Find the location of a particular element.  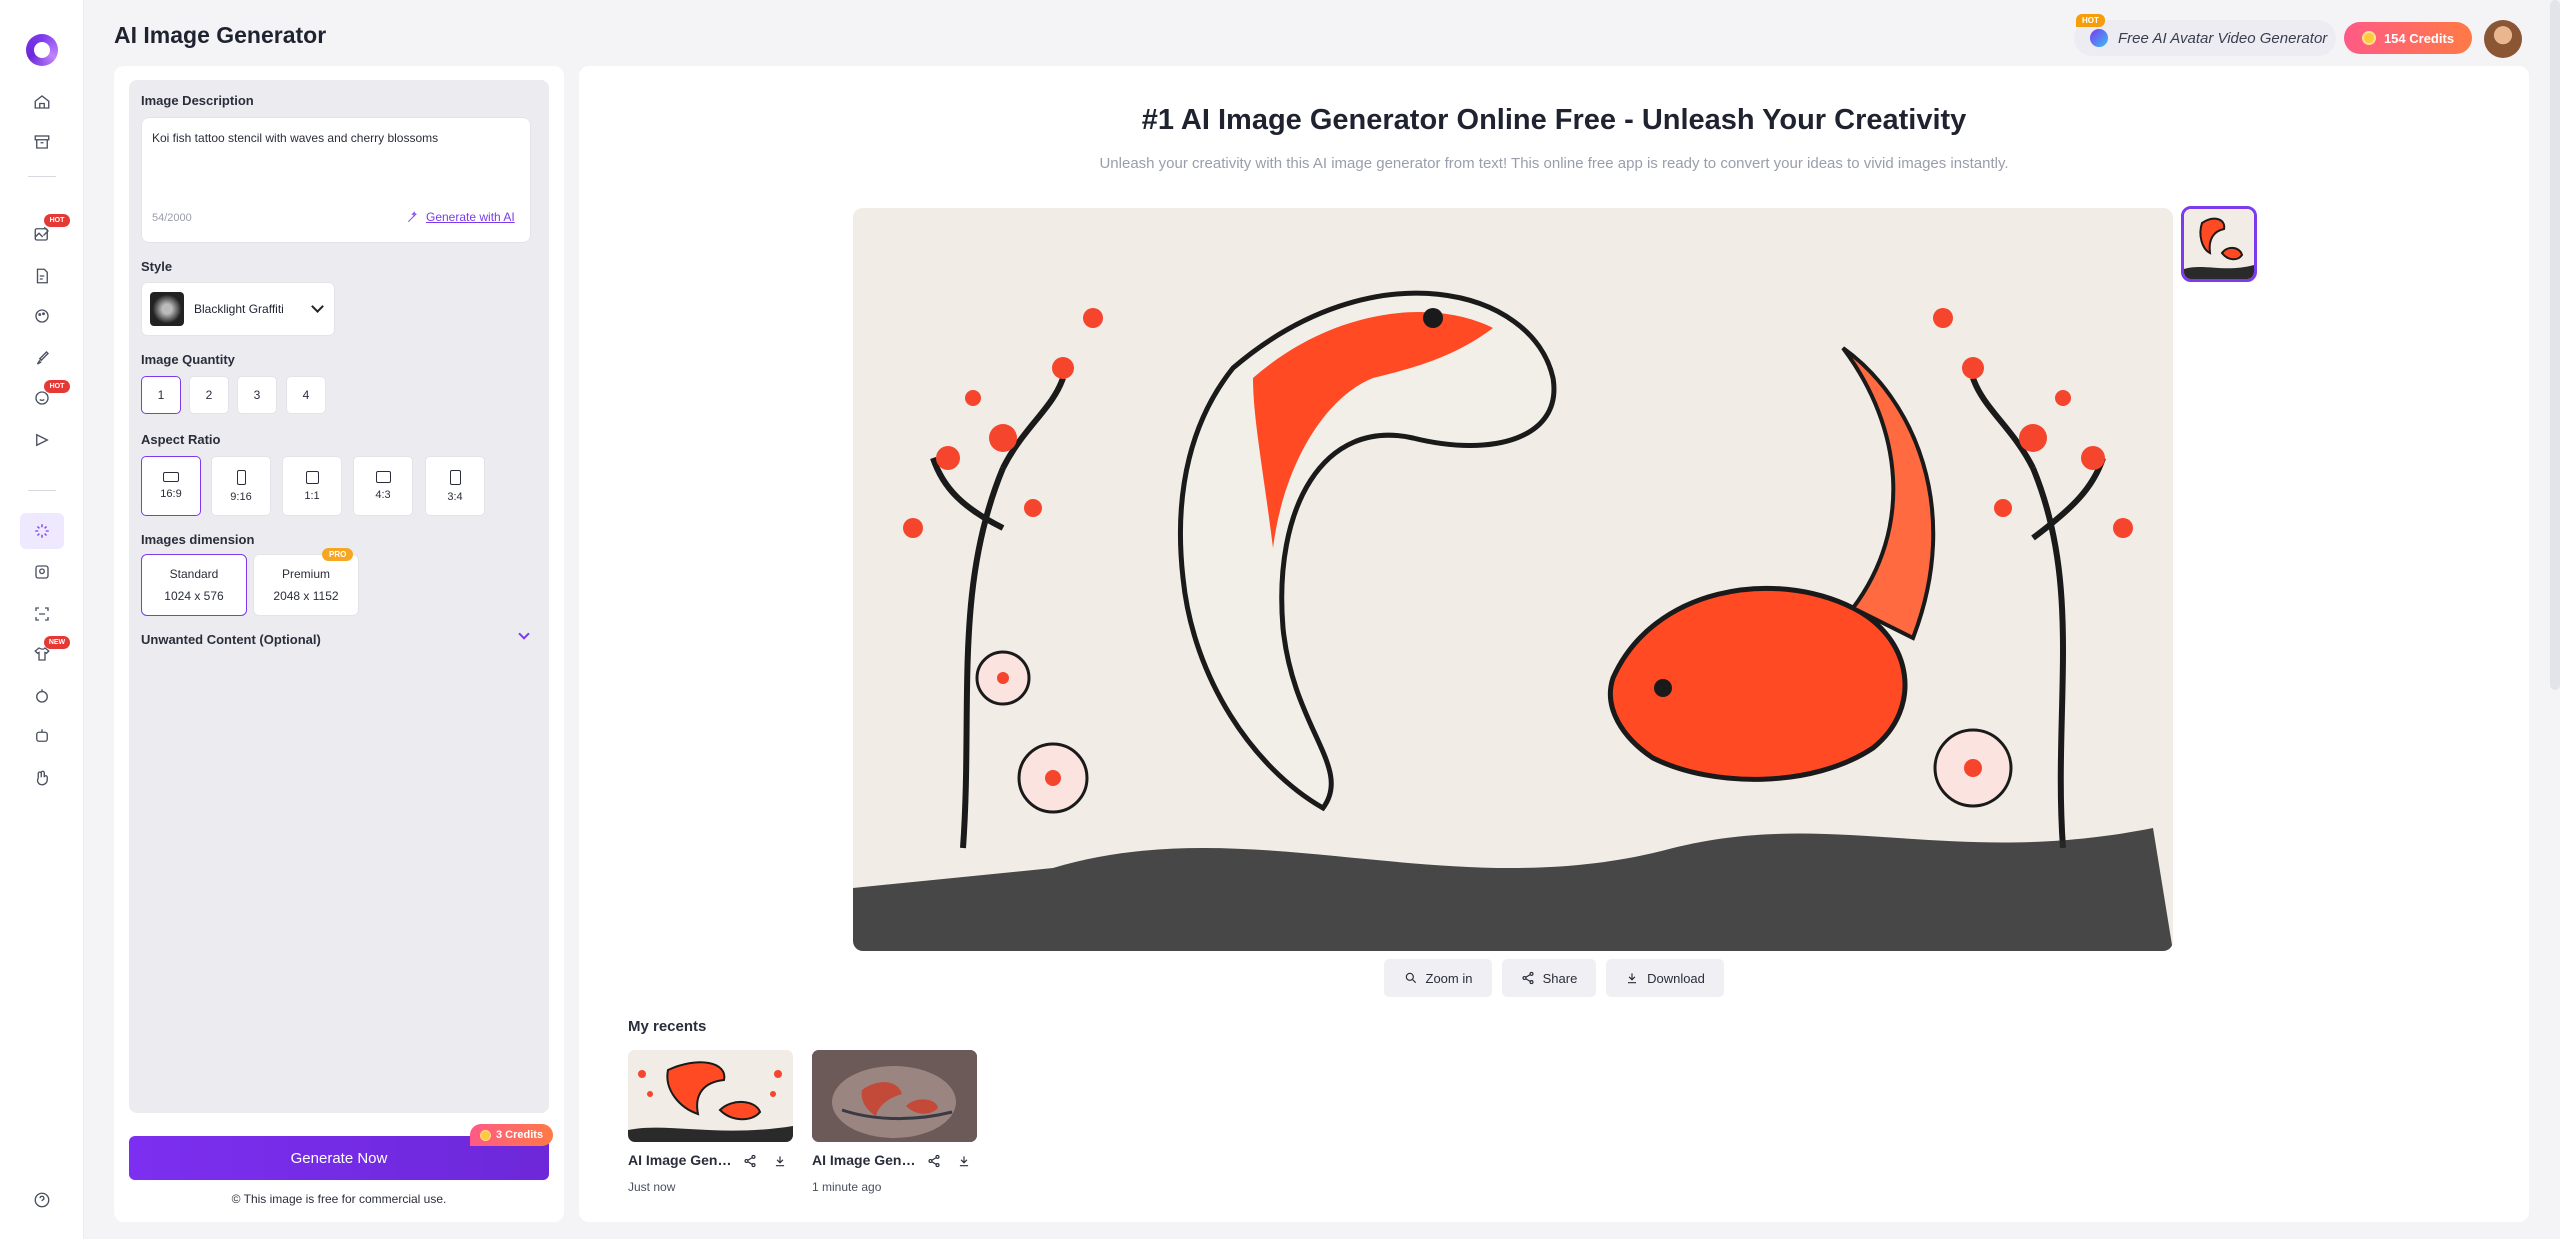

aspect-option-3-4: 3:4 is located at coordinates (455, 486).